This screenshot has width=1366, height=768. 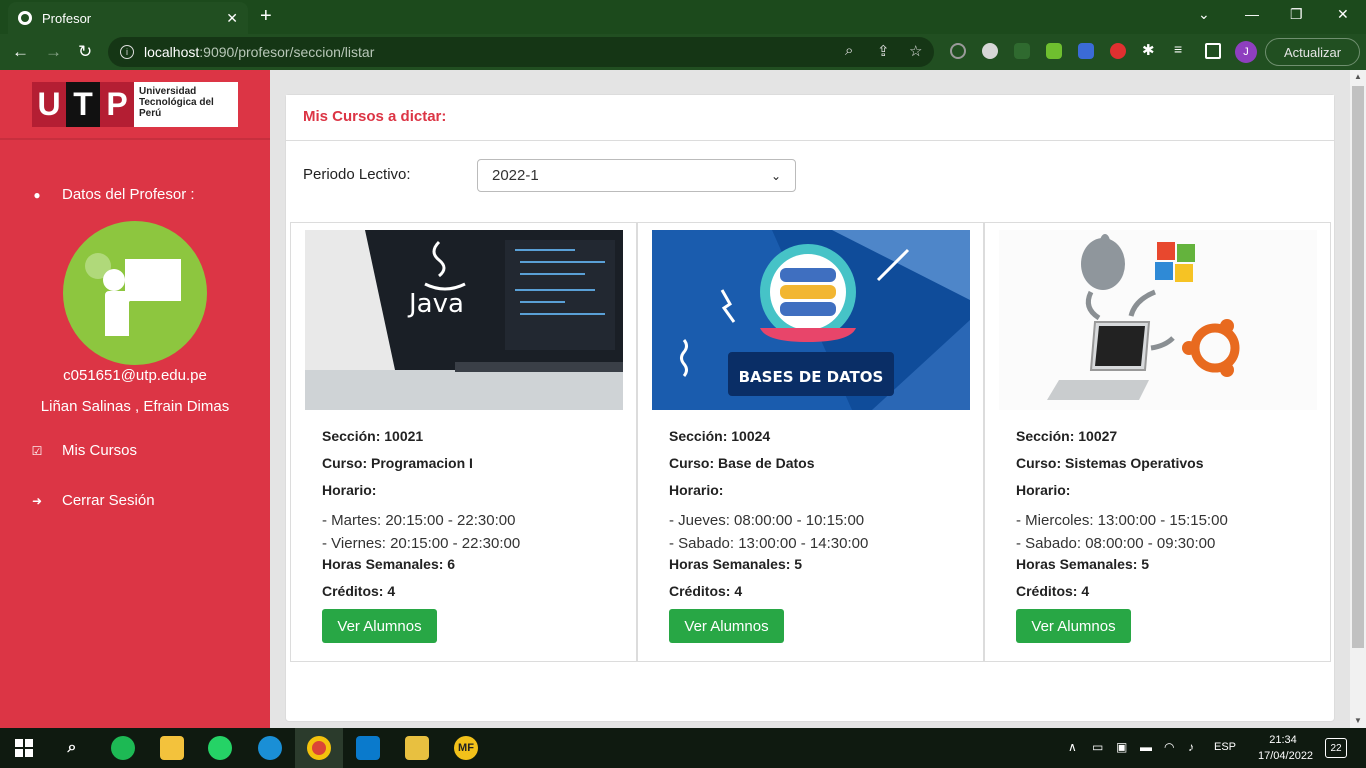 I want to click on scroll-down-icon: ▼, so click(x=1358, y=720).